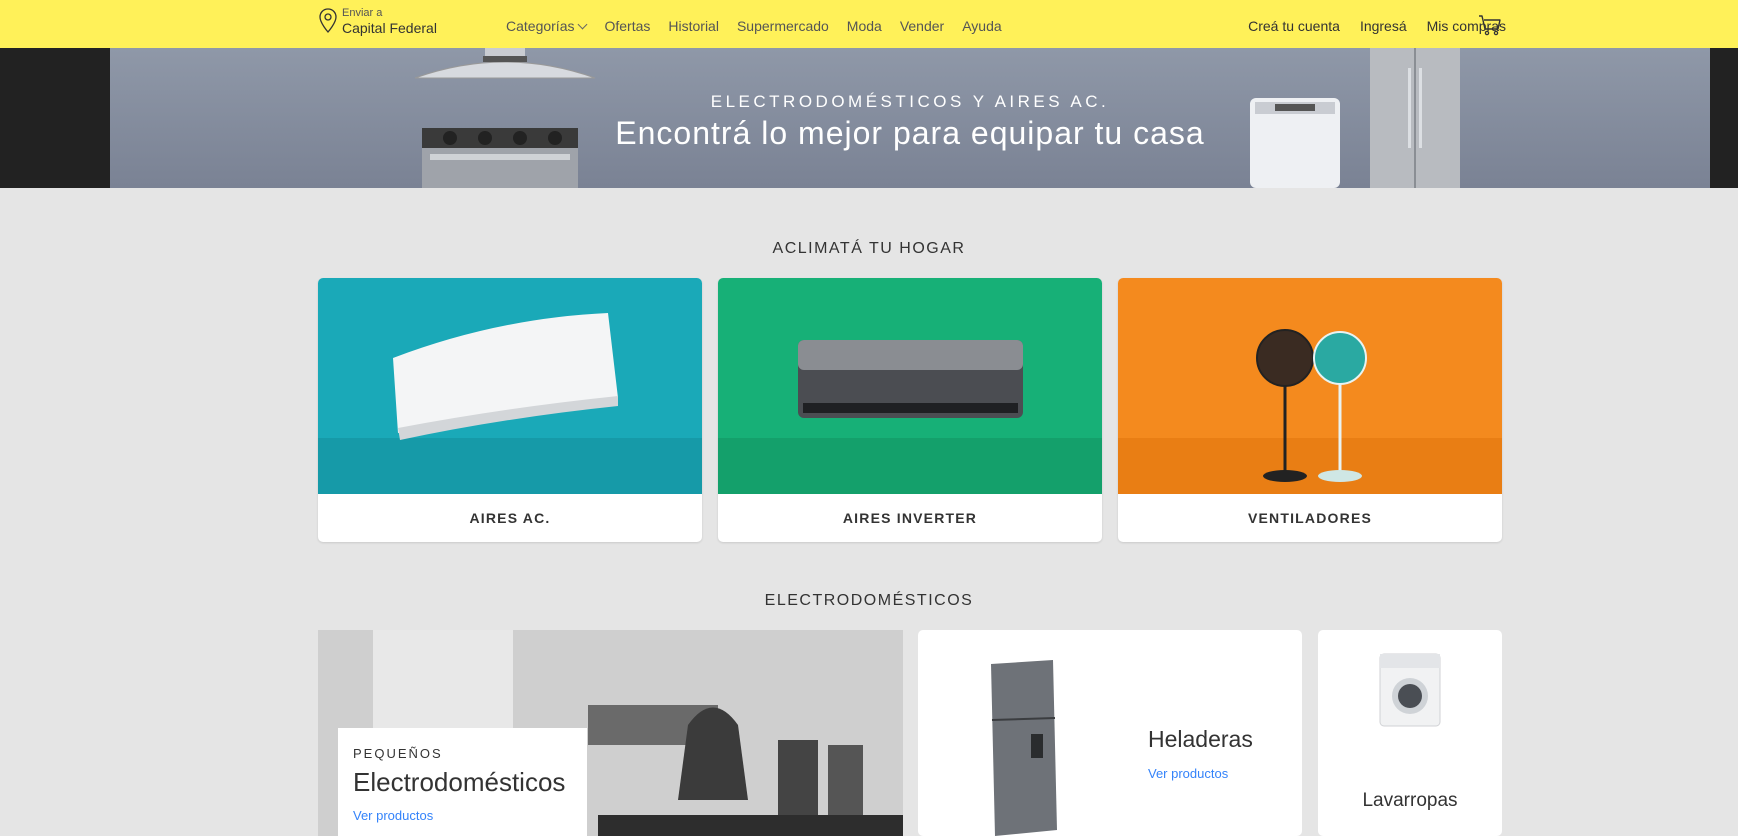 Image resolution: width=1738 pixels, height=836 pixels. I want to click on ventiladores-image, so click(1310, 386).